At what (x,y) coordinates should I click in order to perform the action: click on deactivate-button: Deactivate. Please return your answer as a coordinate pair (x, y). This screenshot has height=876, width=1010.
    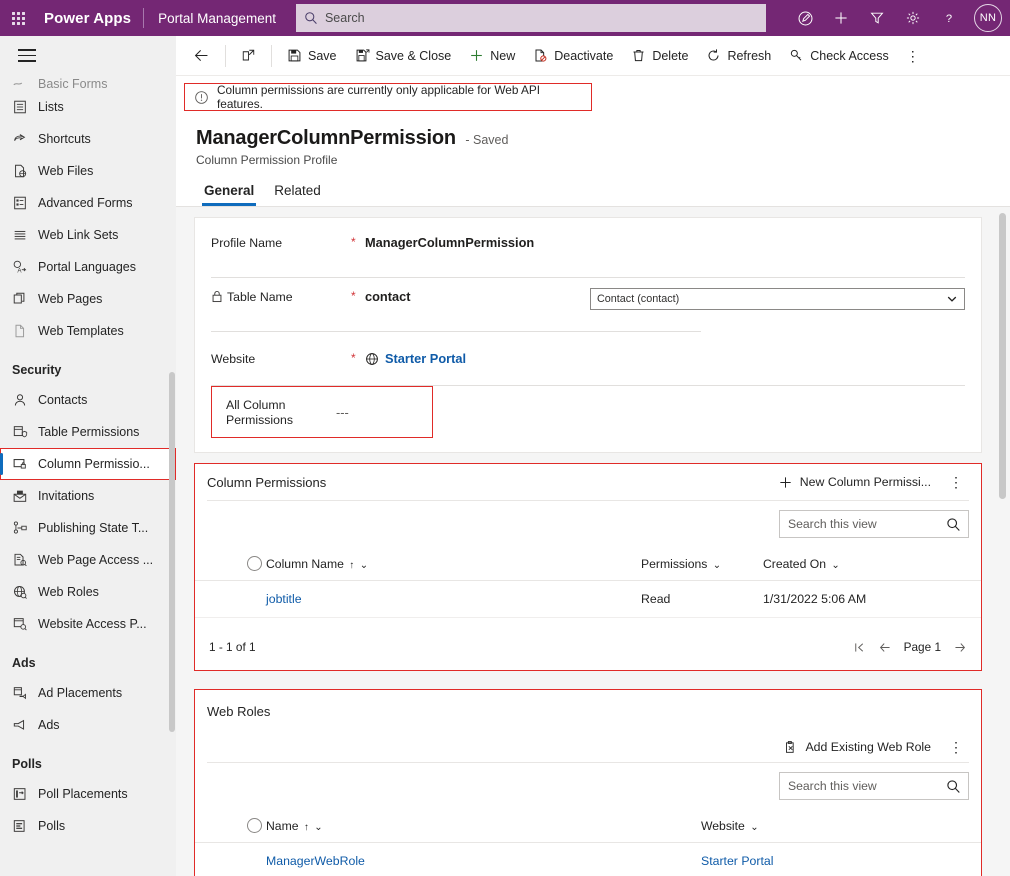
    Looking at the image, I should click on (573, 56).